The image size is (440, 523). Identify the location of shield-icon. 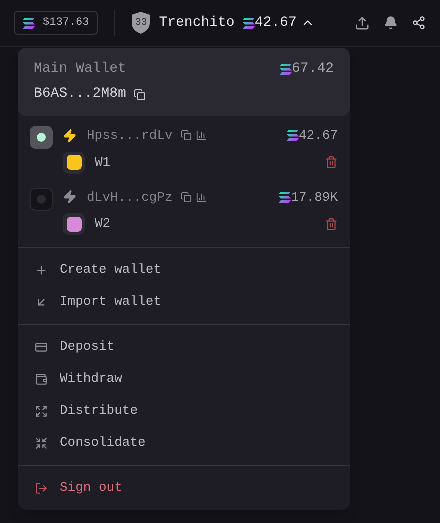
(141, 23).